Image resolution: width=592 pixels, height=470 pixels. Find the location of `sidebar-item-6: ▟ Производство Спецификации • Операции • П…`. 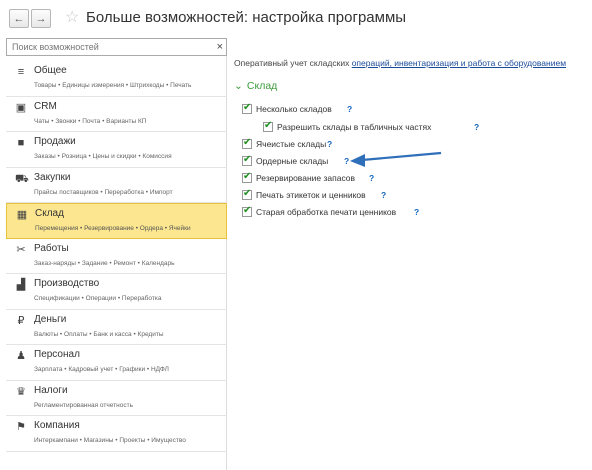

sidebar-item-6: ▟ Производство Спецификации • Операции • П… is located at coordinates (116, 292).